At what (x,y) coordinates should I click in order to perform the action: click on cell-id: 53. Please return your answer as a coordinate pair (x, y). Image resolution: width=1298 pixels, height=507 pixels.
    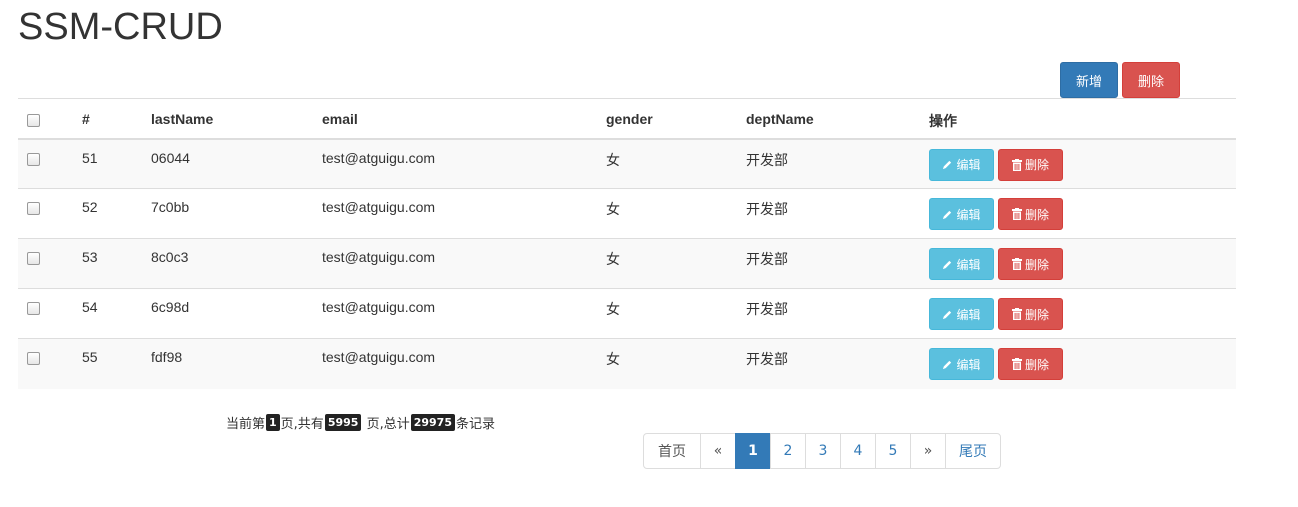
    Looking at the image, I should click on (90, 257).